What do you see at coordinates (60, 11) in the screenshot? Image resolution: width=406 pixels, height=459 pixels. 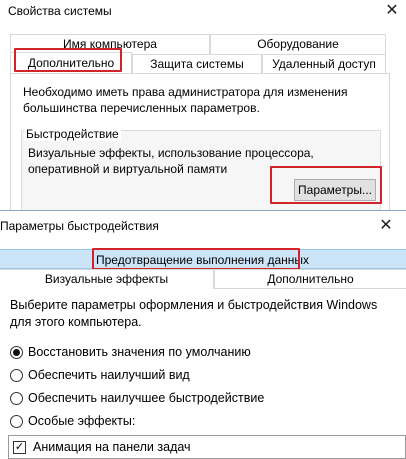 I see `window-title: Свойства системы` at bounding box center [60, 11].